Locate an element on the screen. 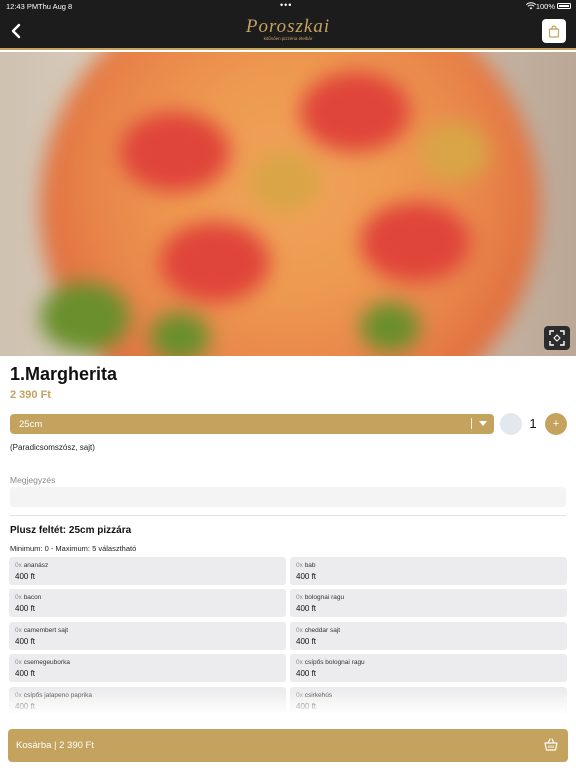  nav-bar: Poroszkai kitűnően pizzéria ételbár is located at coordinates (288, 31).